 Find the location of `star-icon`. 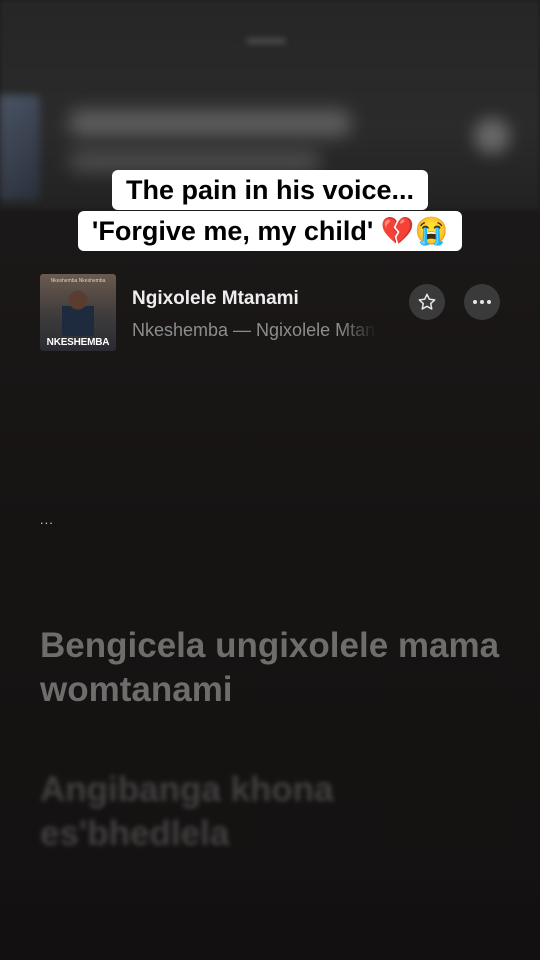

star-icon is located at coordinates (427, 301).